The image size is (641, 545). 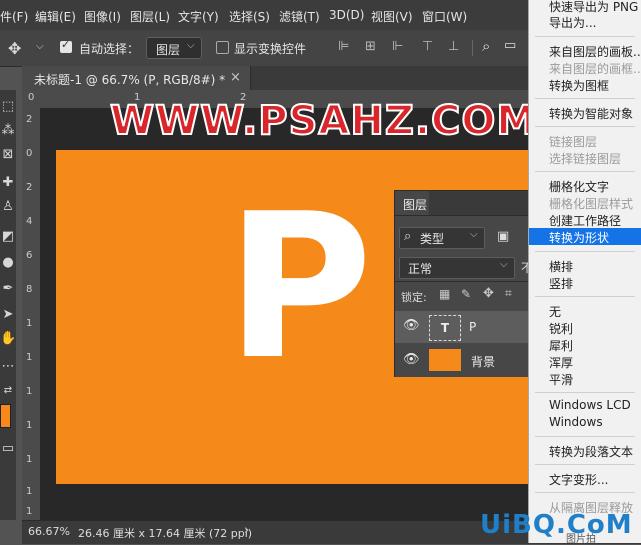 I want to click on menu-item-windows-lcd: Windows LCD, so click(x=590, y=405).